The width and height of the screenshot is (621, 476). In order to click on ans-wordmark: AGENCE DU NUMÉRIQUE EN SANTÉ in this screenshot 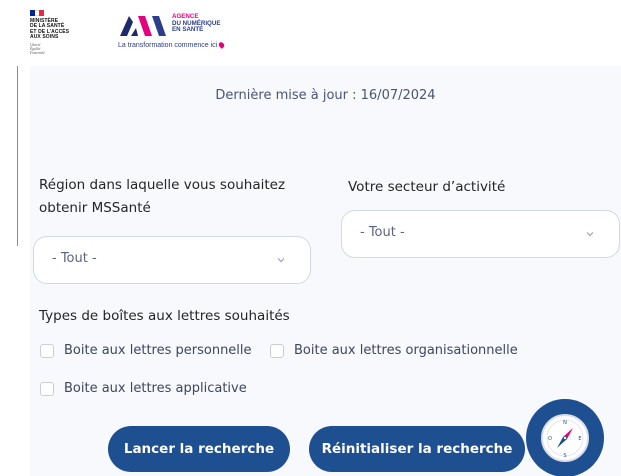, I will do `click(196, 23)`.